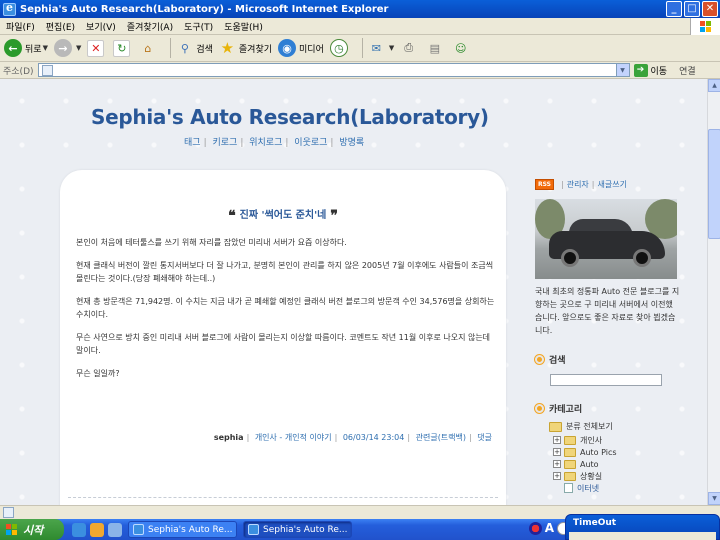 This screenshot has width=720, height=540. I want to click on ime-icon, so click(535, 528).